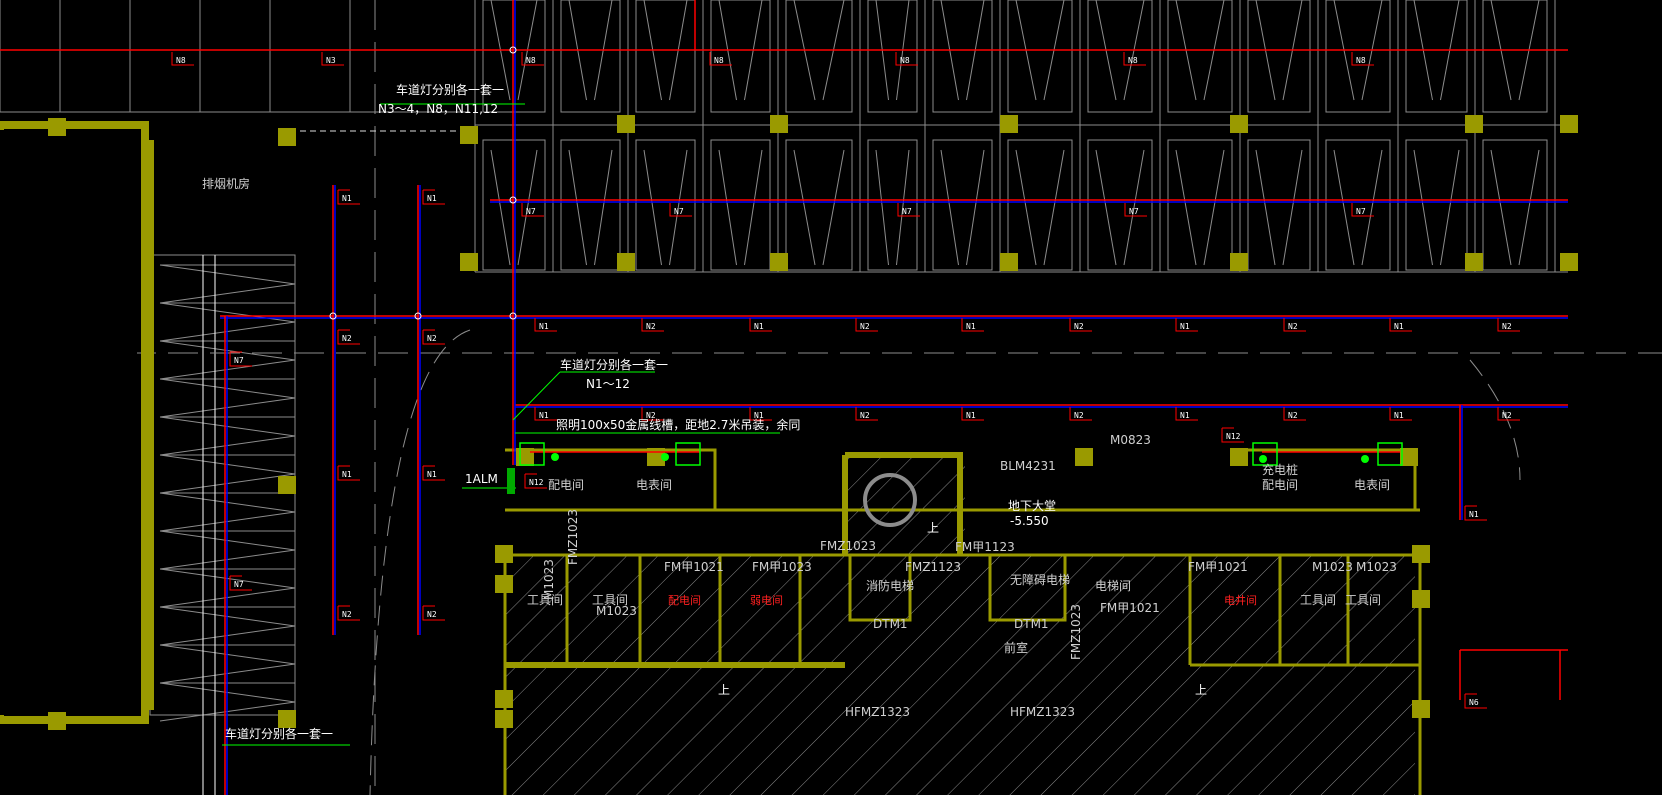 Image resolution: width=1662 pixels, height=795 pixels. Describe the element at coordinates (985, 547) in the screenshot. I see `door-label: FM甲1123` at that location.